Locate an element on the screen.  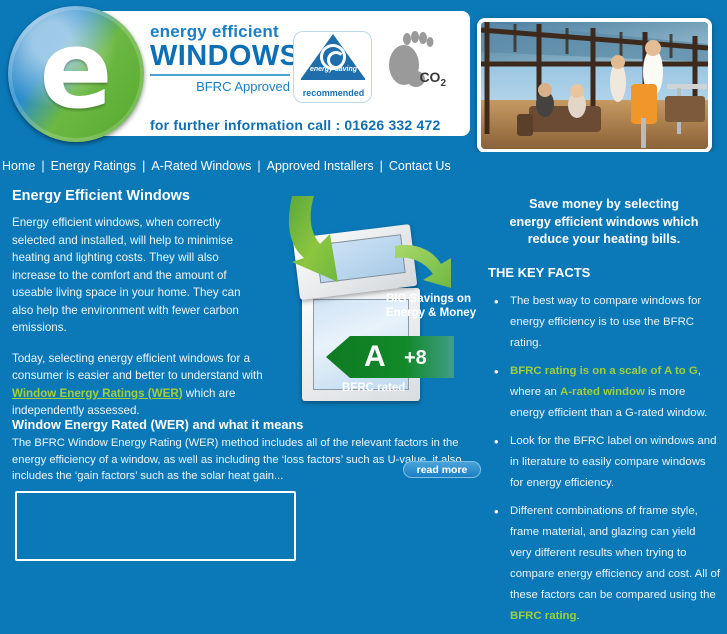
key-fact-highlight: BFRC rating is on a scale of A to G is located at coordinates (604, 371).